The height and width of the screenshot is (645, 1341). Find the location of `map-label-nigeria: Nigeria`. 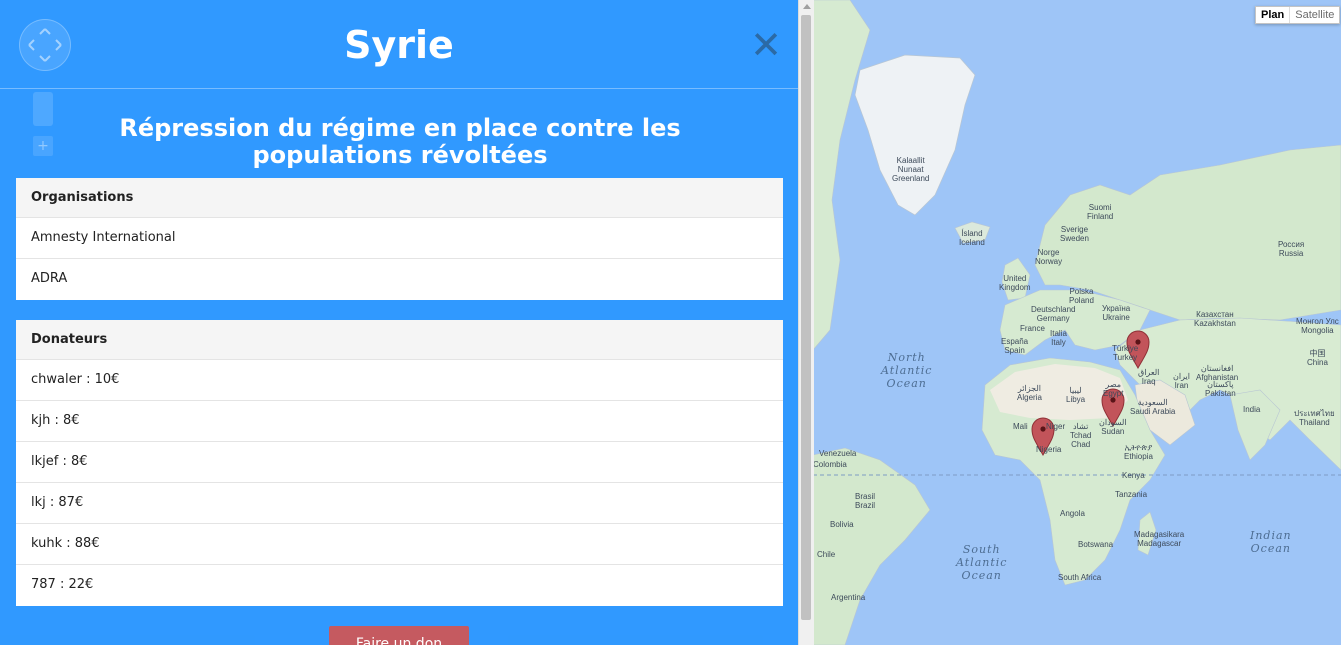

map-label-nigeria: Nigeria is located at coordinates (1049, 449).